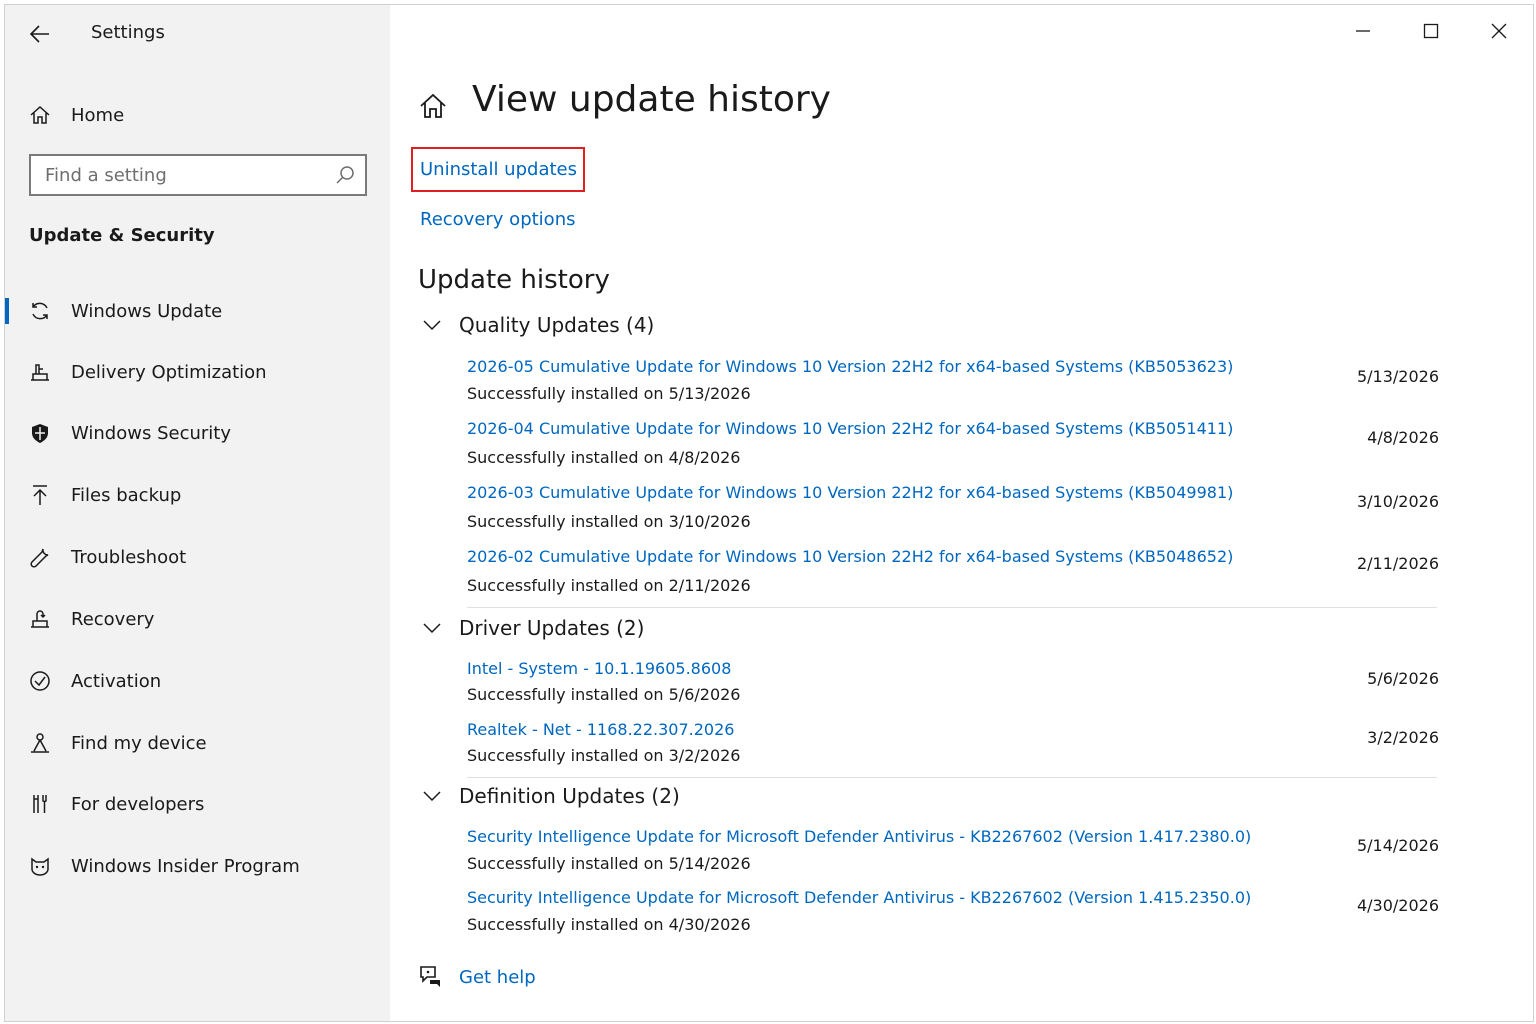 The height and width of the screenshot is (1024, 1536). Describe the element at coordinates (1397, 905) in the screenshot. I see `update-date: 4/30/2026` at that location.